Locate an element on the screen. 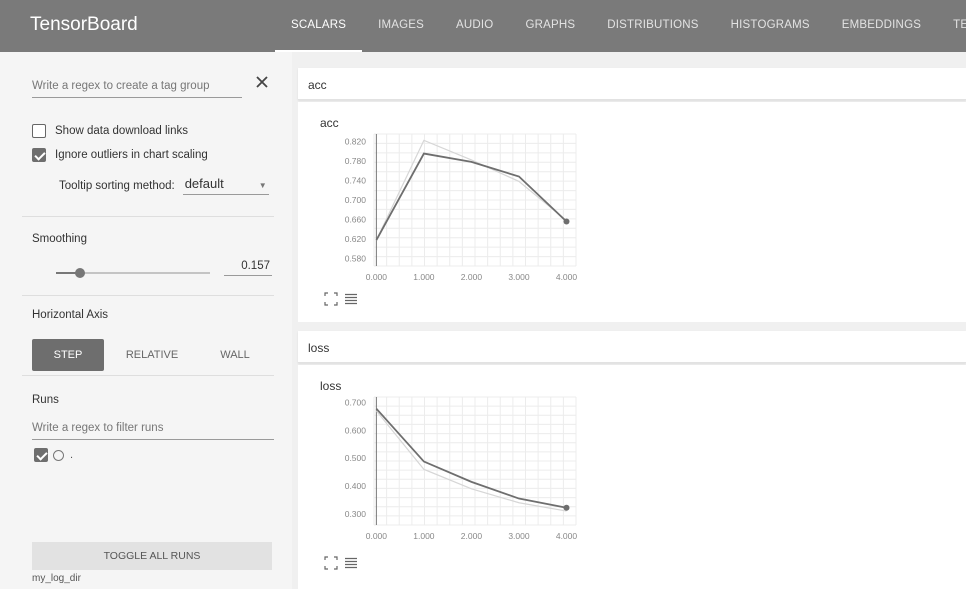  horizontal-axis-label: Horizontal Axis is located at coordinates (70, 315).